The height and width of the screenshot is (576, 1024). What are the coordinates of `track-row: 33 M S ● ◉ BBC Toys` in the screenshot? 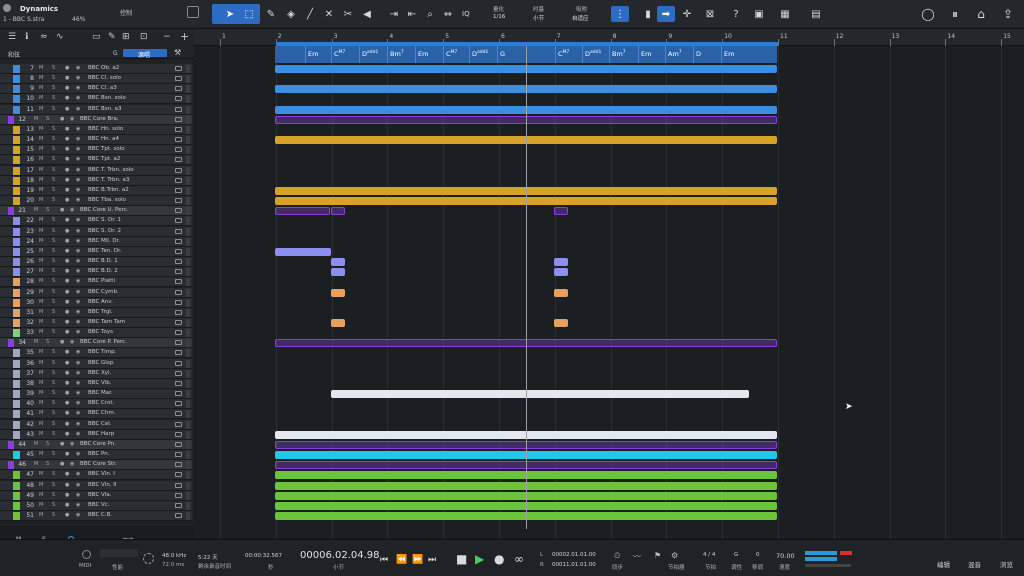 It's located at (96, 333).